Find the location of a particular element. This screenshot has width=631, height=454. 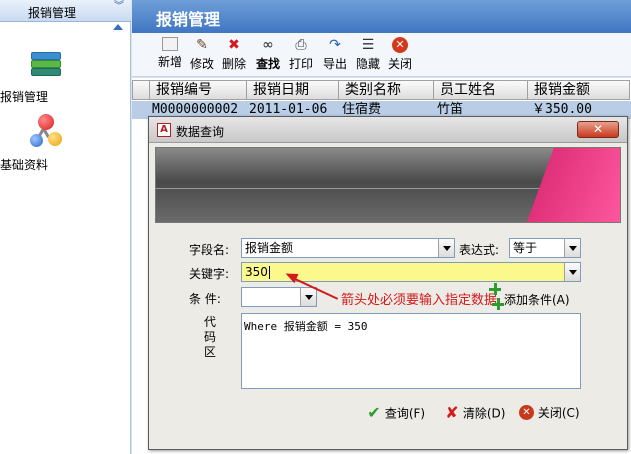

nav-header-title: 报销管理 is located at coordinates (52, 13).